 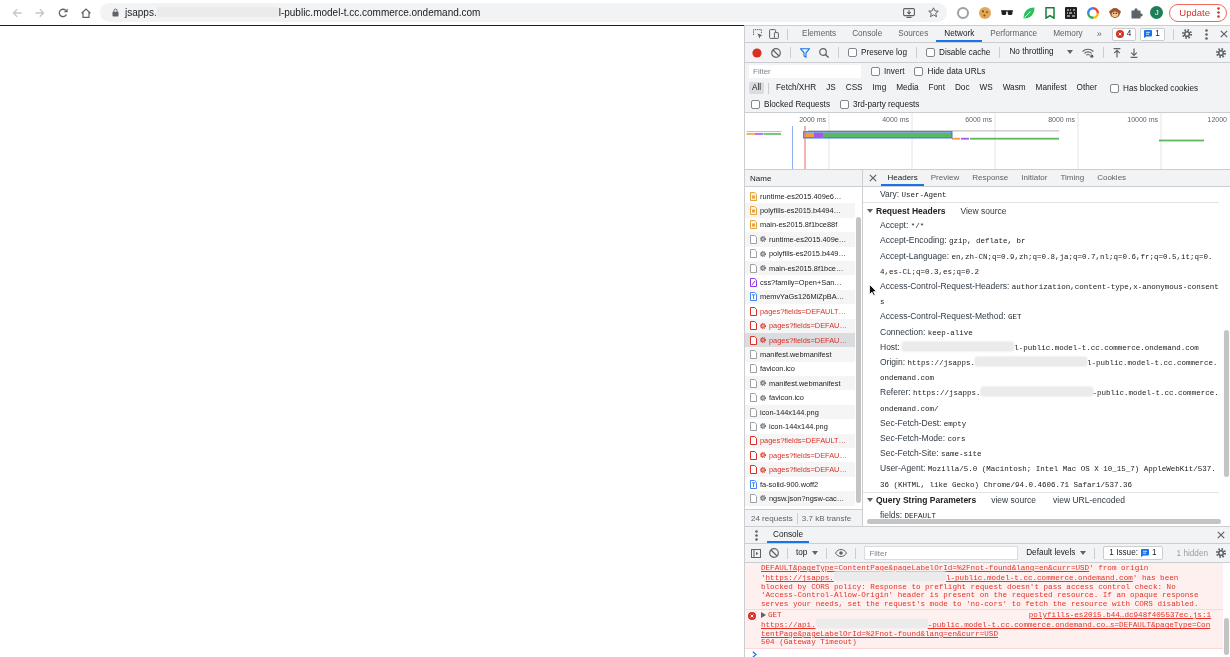 What do you see at coordinates (753, 225) in the screenshot?
I see `script-file-icon` at bounding box center [753, 225].